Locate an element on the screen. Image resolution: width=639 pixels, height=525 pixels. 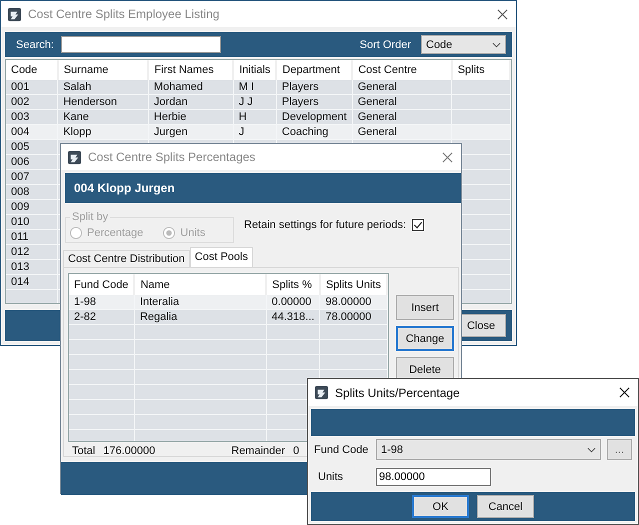
action-button: Insert is located at coordinates (425, 307).